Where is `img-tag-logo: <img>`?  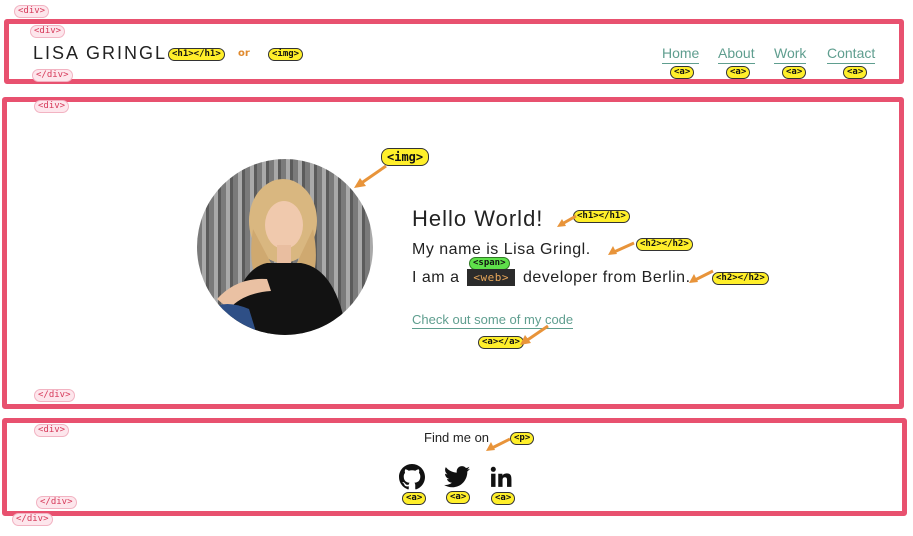 img-tag-logo: <img> is located at coordinates (286, 54).